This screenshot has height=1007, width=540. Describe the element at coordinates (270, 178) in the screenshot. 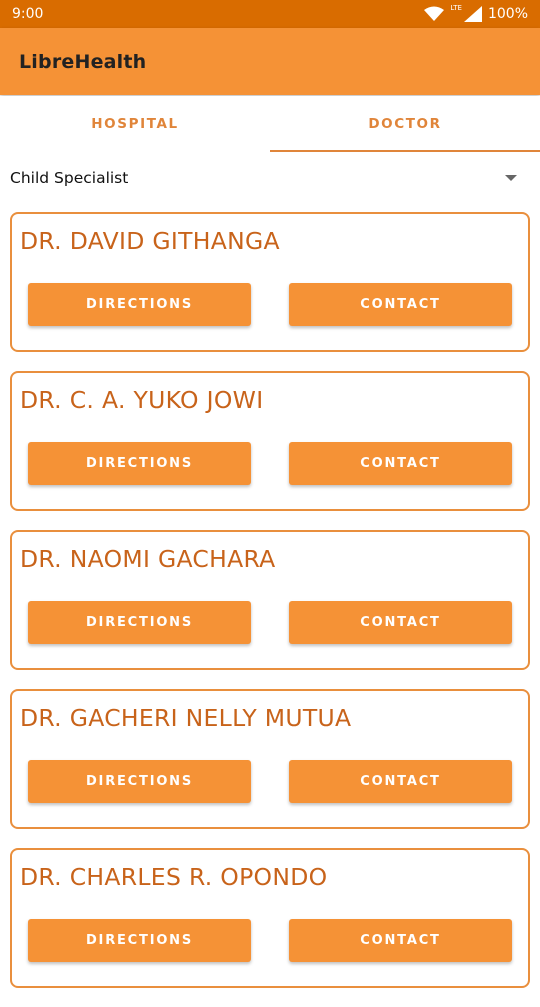

I see `specialty-dropdown: Child Specialist` at that location.